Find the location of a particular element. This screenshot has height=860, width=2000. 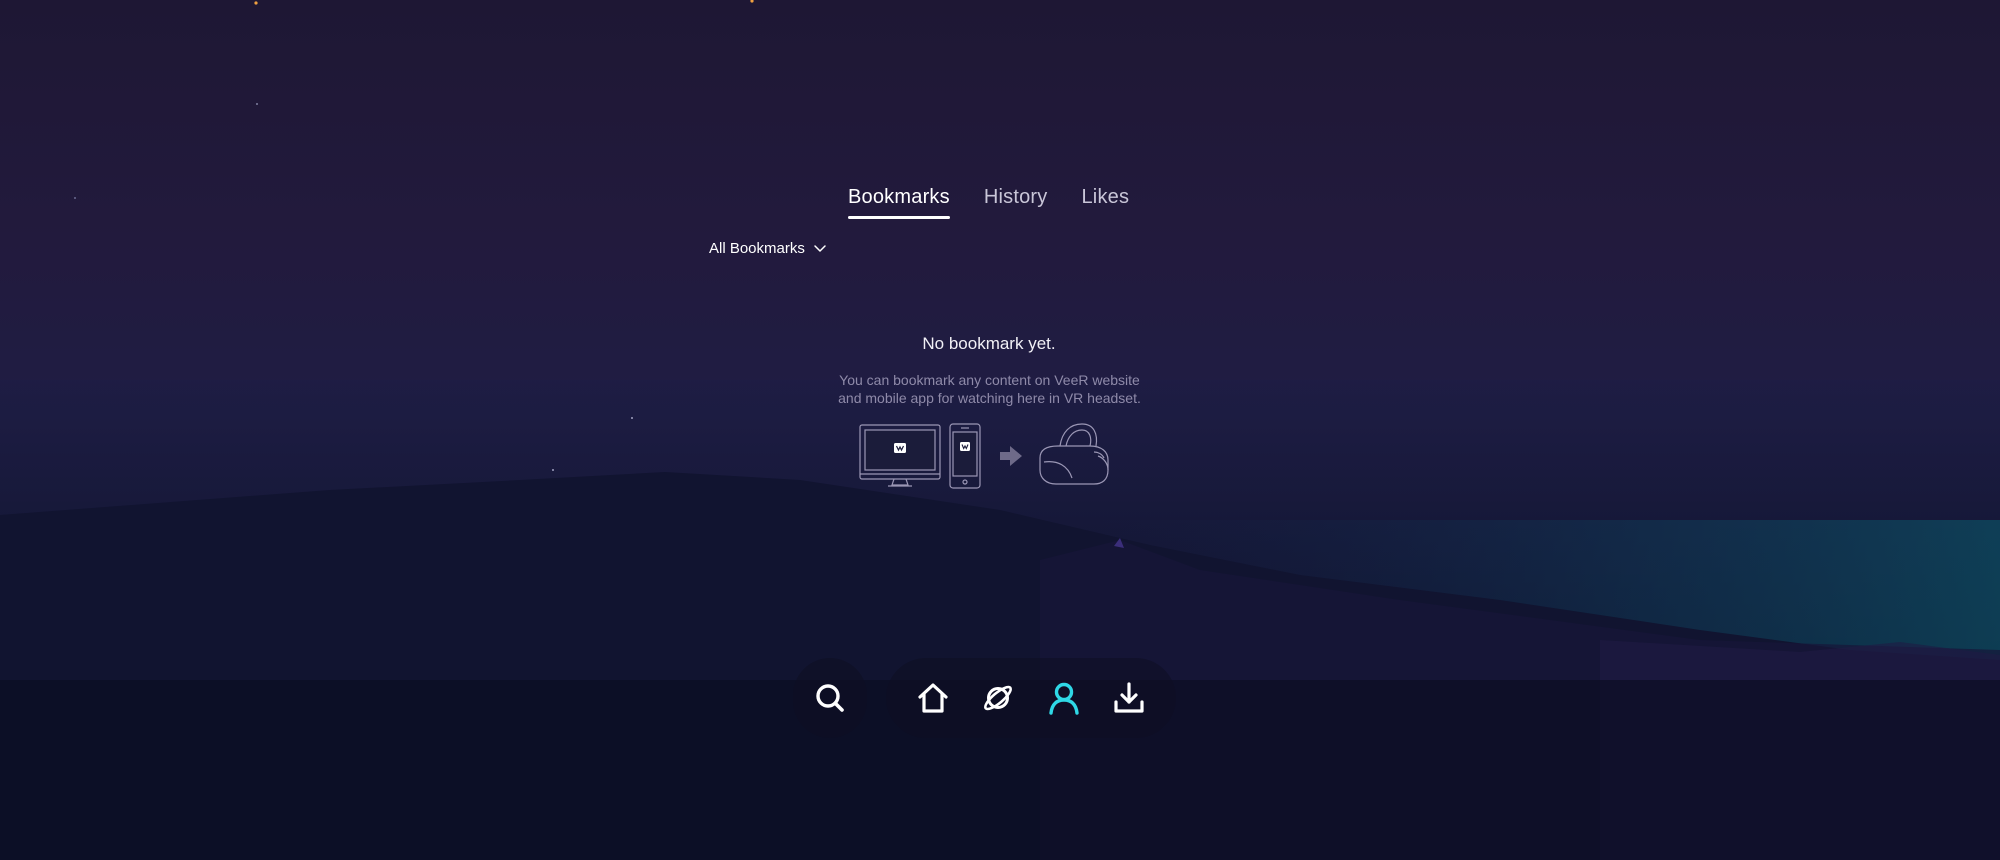

planet-icon is located at coordinates (998, 698).